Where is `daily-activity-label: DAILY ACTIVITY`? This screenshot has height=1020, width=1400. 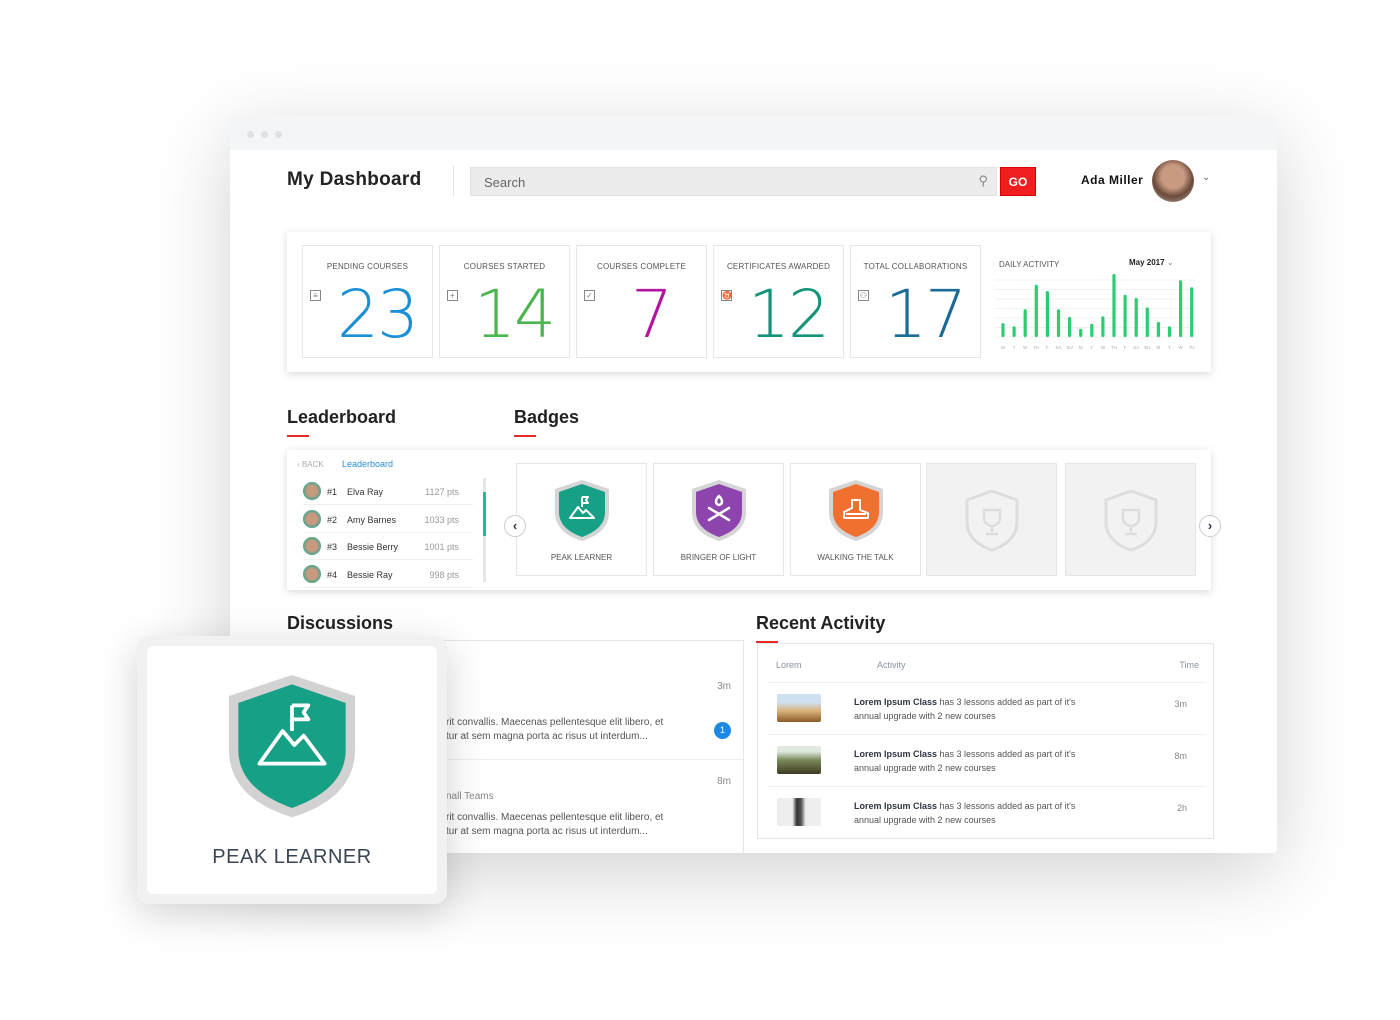 daily-activity-label: DAILY ACTIVITY is located at coordinates (1029, 264).